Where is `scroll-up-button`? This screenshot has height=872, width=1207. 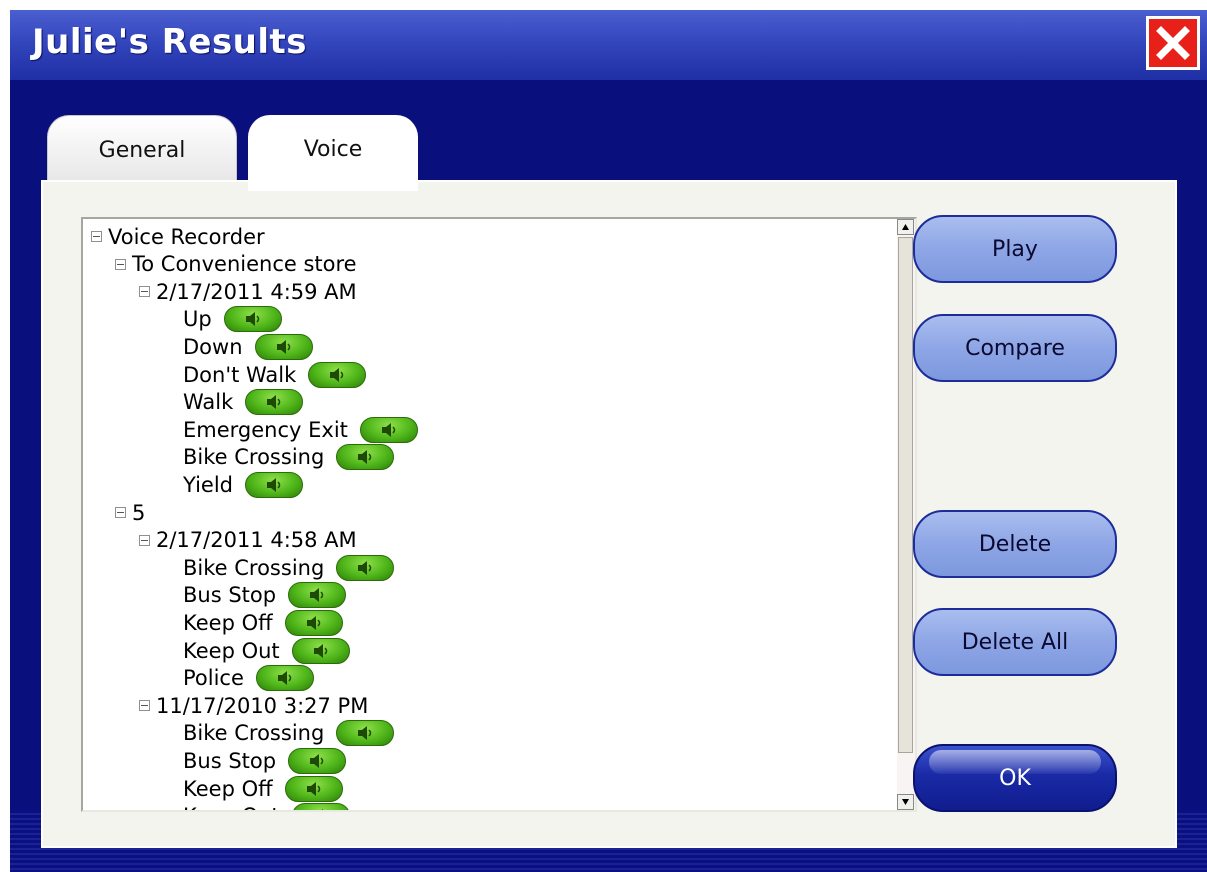
scroll-up-button is located at coordinates (905, 227).